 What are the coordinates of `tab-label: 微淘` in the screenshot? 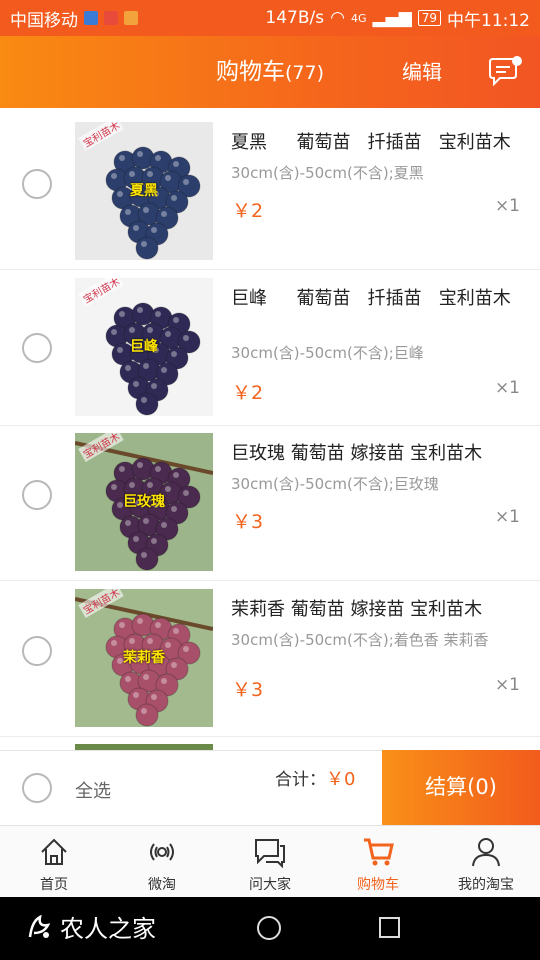 It's located at (162, 885).